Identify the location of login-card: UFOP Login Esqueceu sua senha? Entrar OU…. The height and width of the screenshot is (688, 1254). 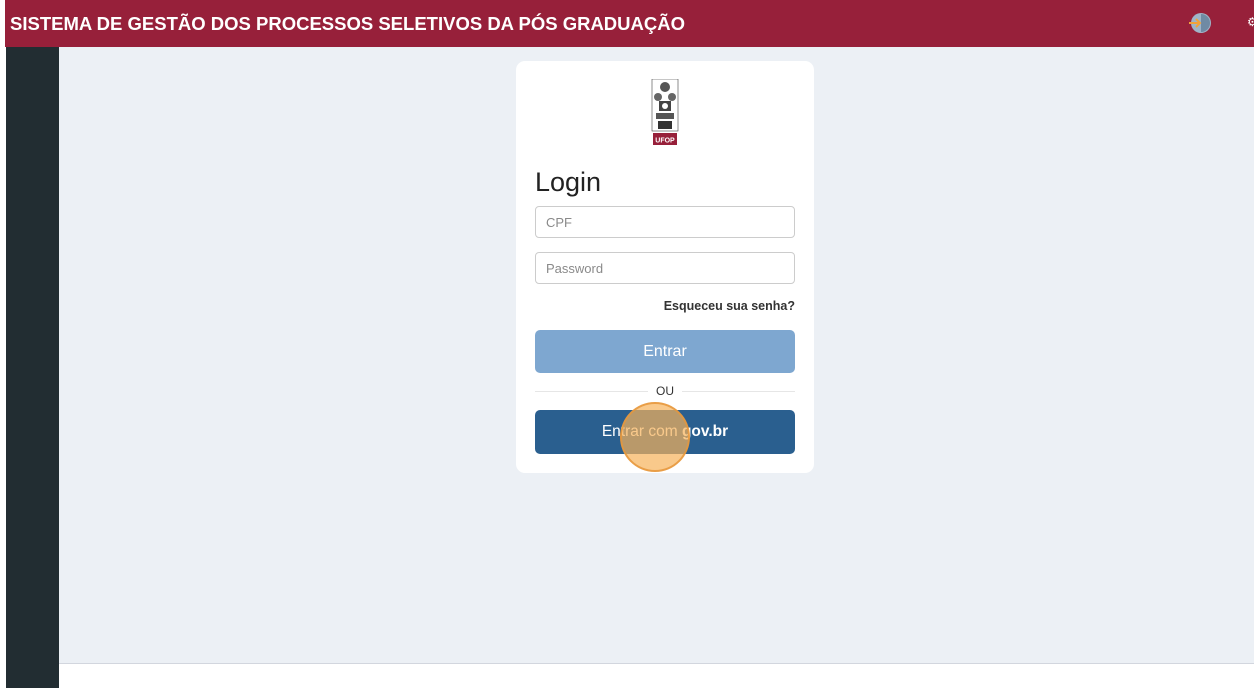
(665, 267).